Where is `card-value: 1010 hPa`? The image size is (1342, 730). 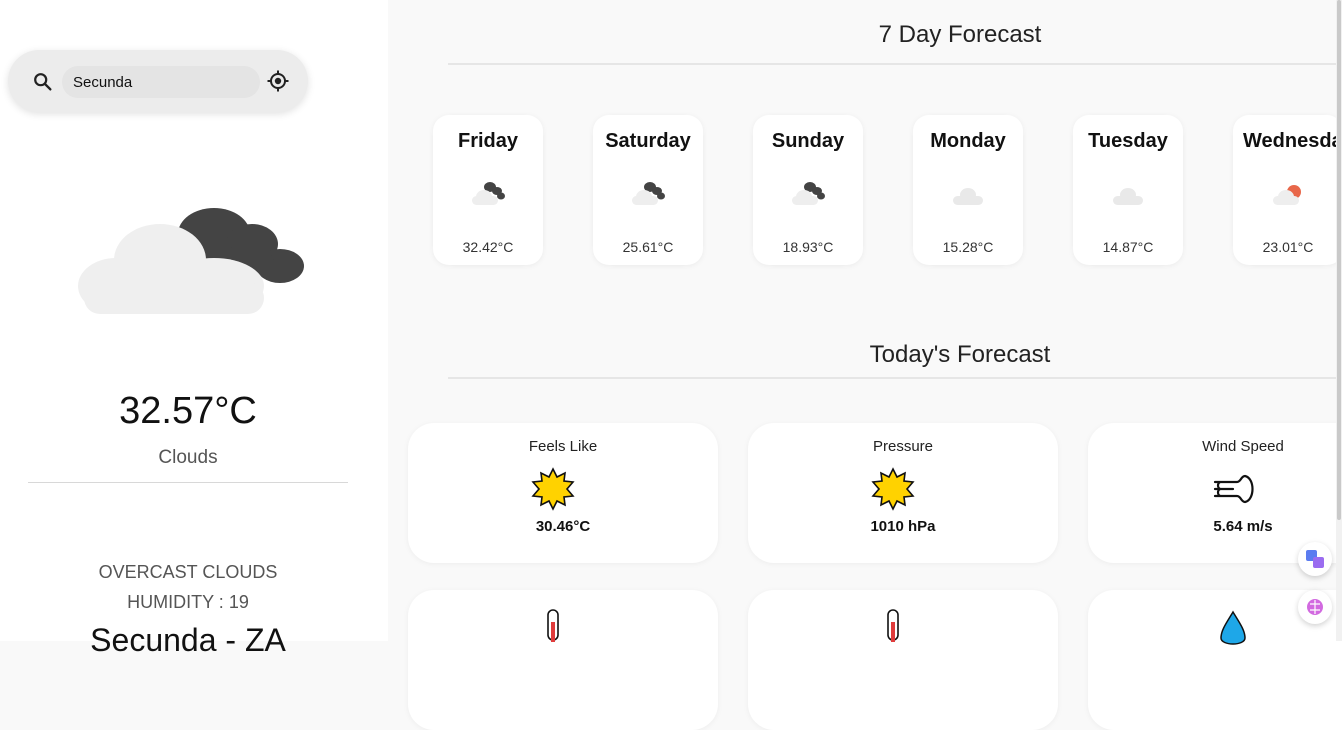
card-value: 1010 hPa is located at coordinates (903, 526).